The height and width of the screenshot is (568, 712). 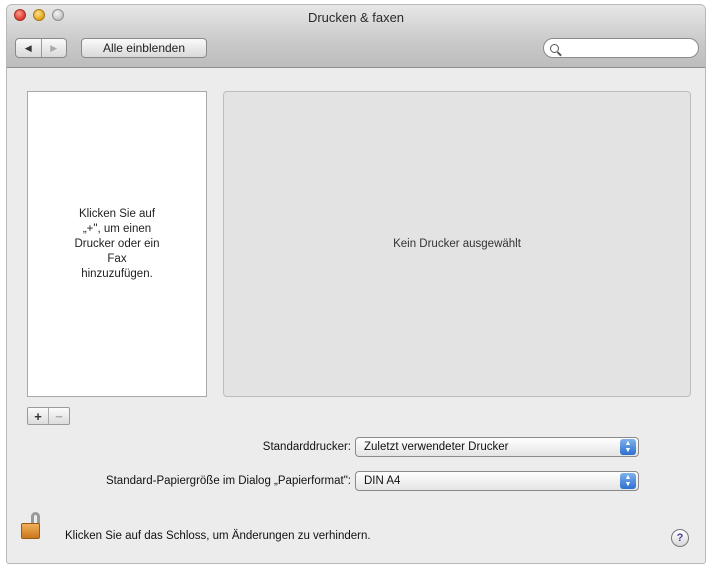 What do you see at coordinates (497, 481) in the screenshot?
I see `paper-size-popup: DIN A4 ▲ ▼` at bounding box center [497, 481].